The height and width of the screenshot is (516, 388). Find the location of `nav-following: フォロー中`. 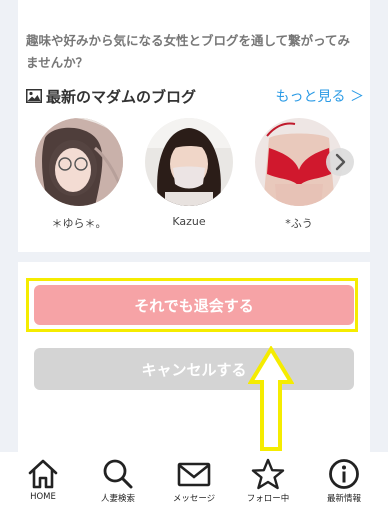

nav-following: フォロー中 is located at coordinates (268, 484).